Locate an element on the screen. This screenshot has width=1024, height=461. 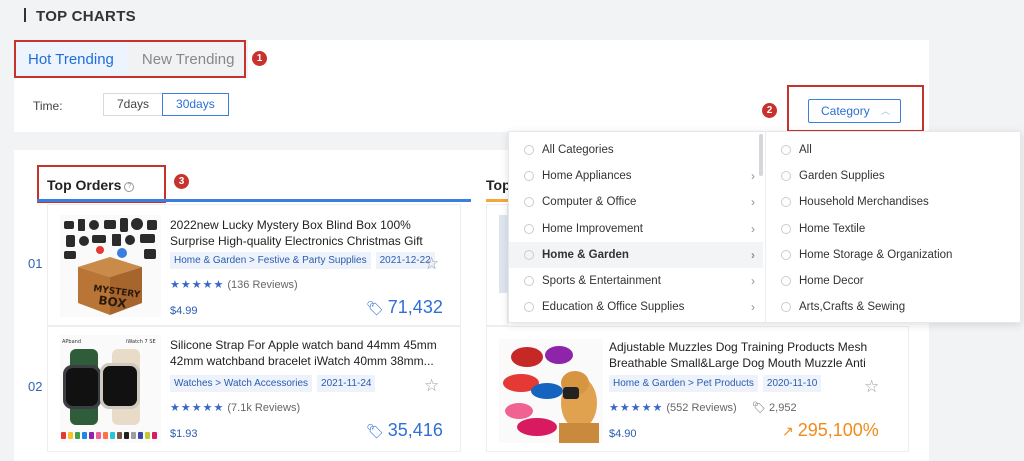
annotation-badge-2: 2 is located at coordinates (769, 110).